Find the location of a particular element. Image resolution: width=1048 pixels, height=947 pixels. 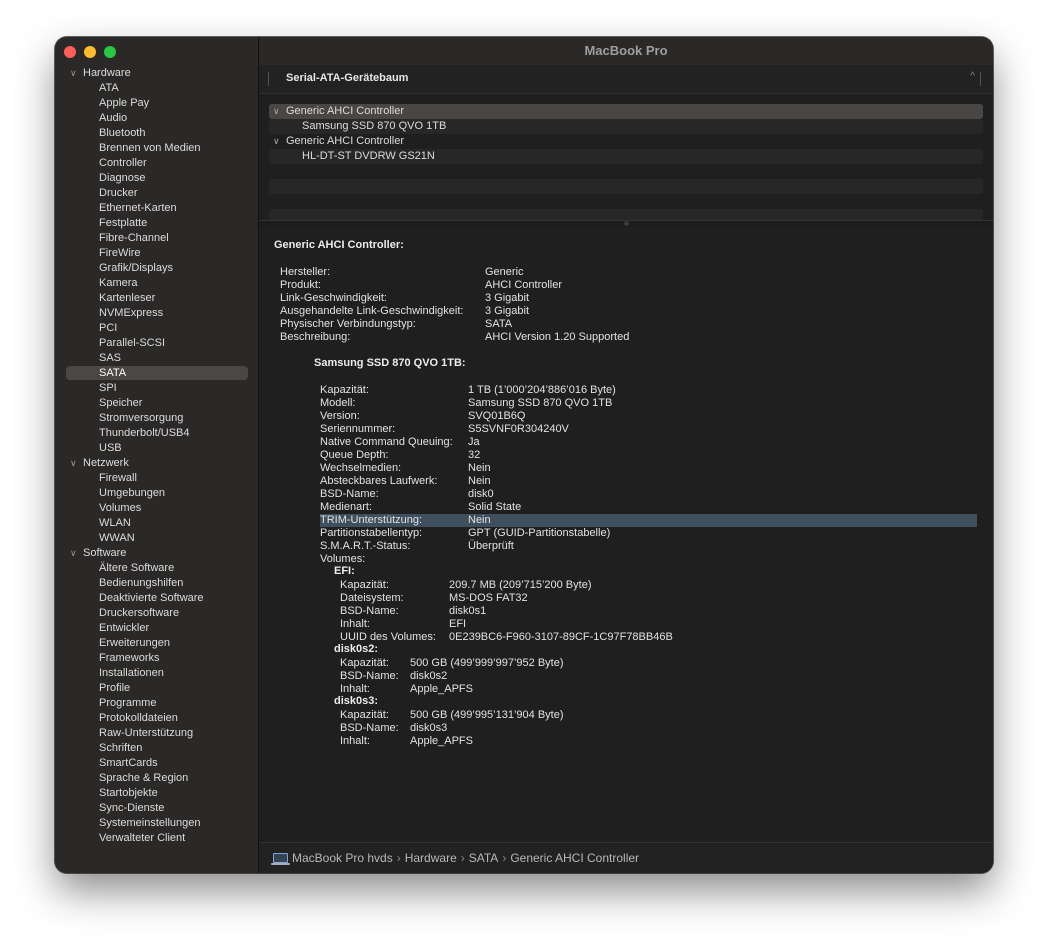

device-row: Samsung SSD 870 QVO 1TB is located at coordinates (626, 126).